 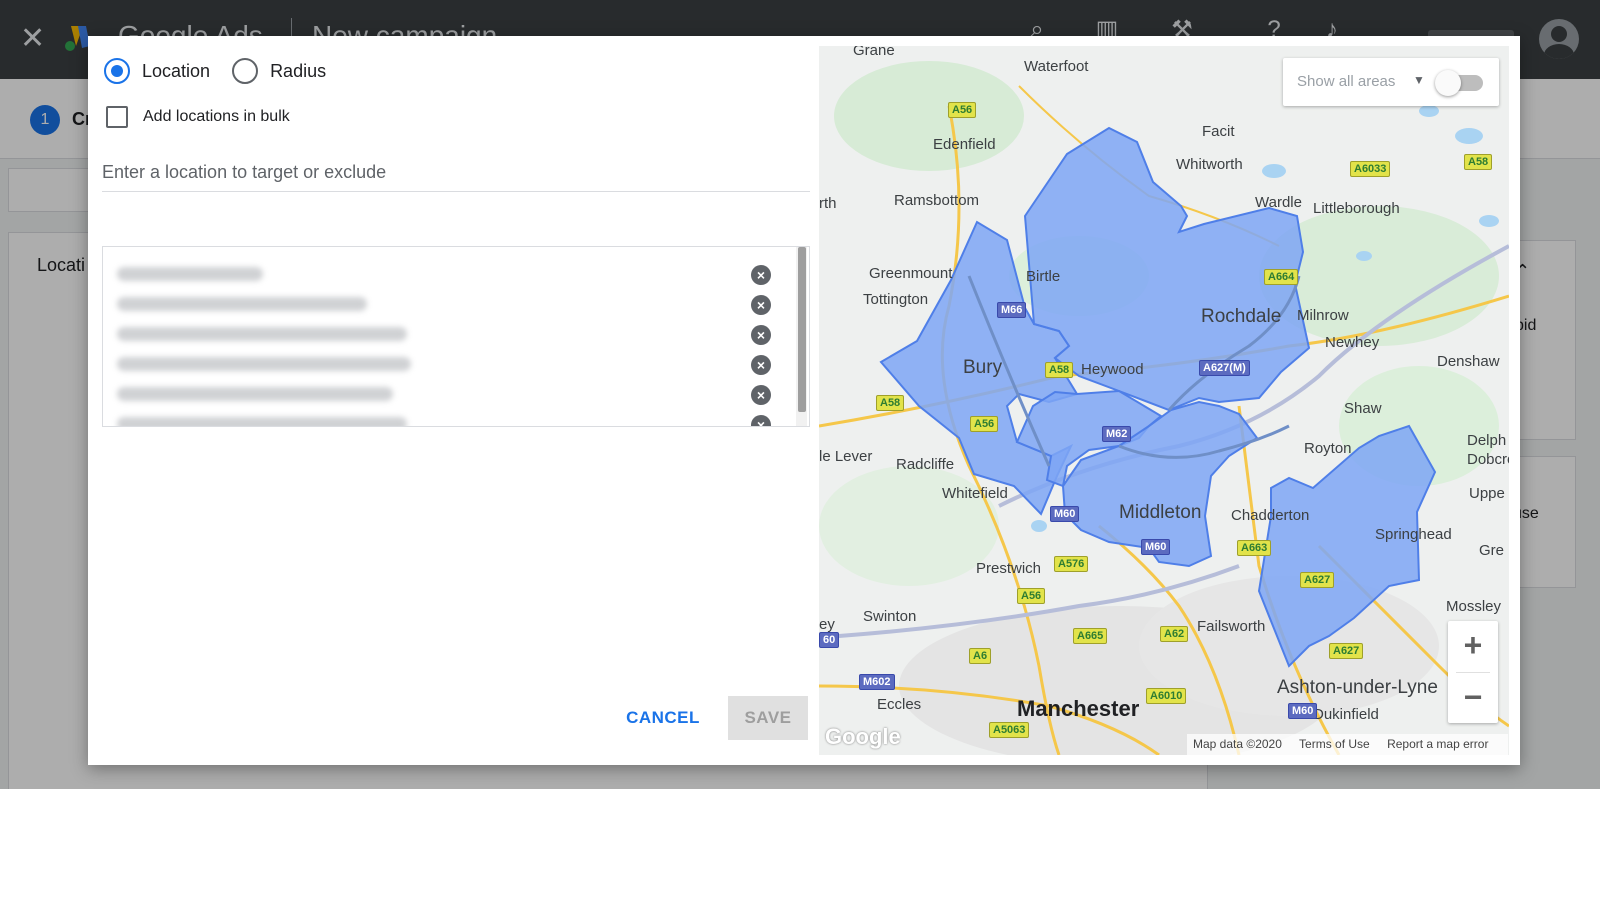 I want to click on bulk-locations-checkbox, so click(x=117, y=117).